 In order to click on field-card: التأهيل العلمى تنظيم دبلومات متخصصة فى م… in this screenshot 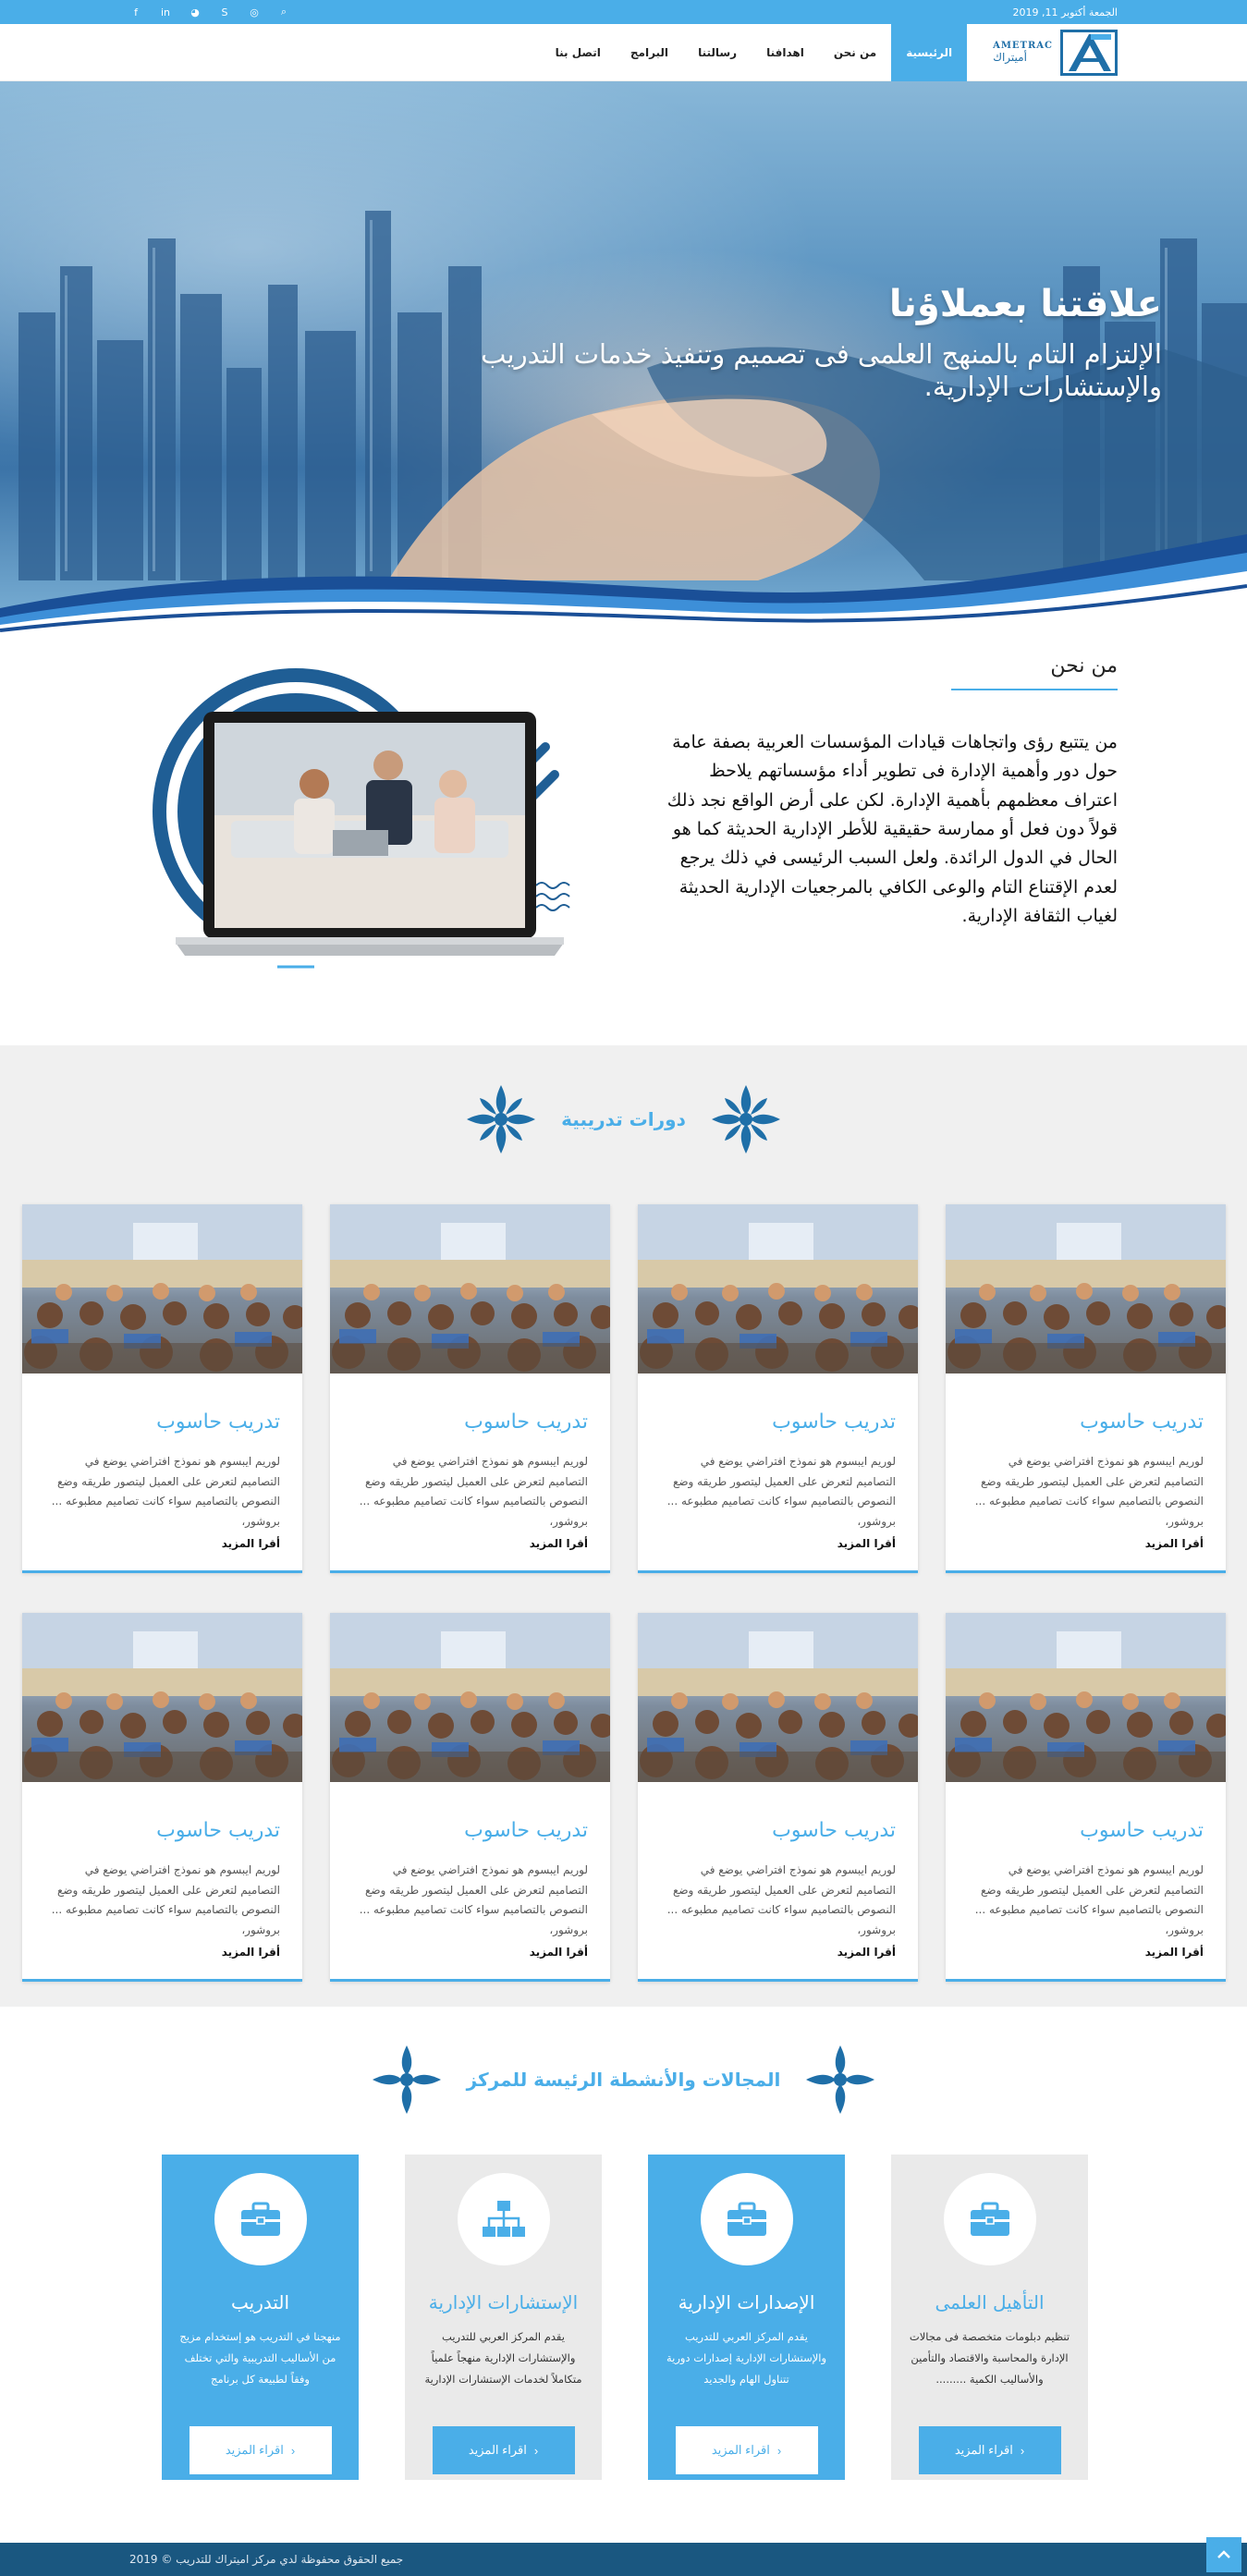, I will do `click(989, 2317)`.